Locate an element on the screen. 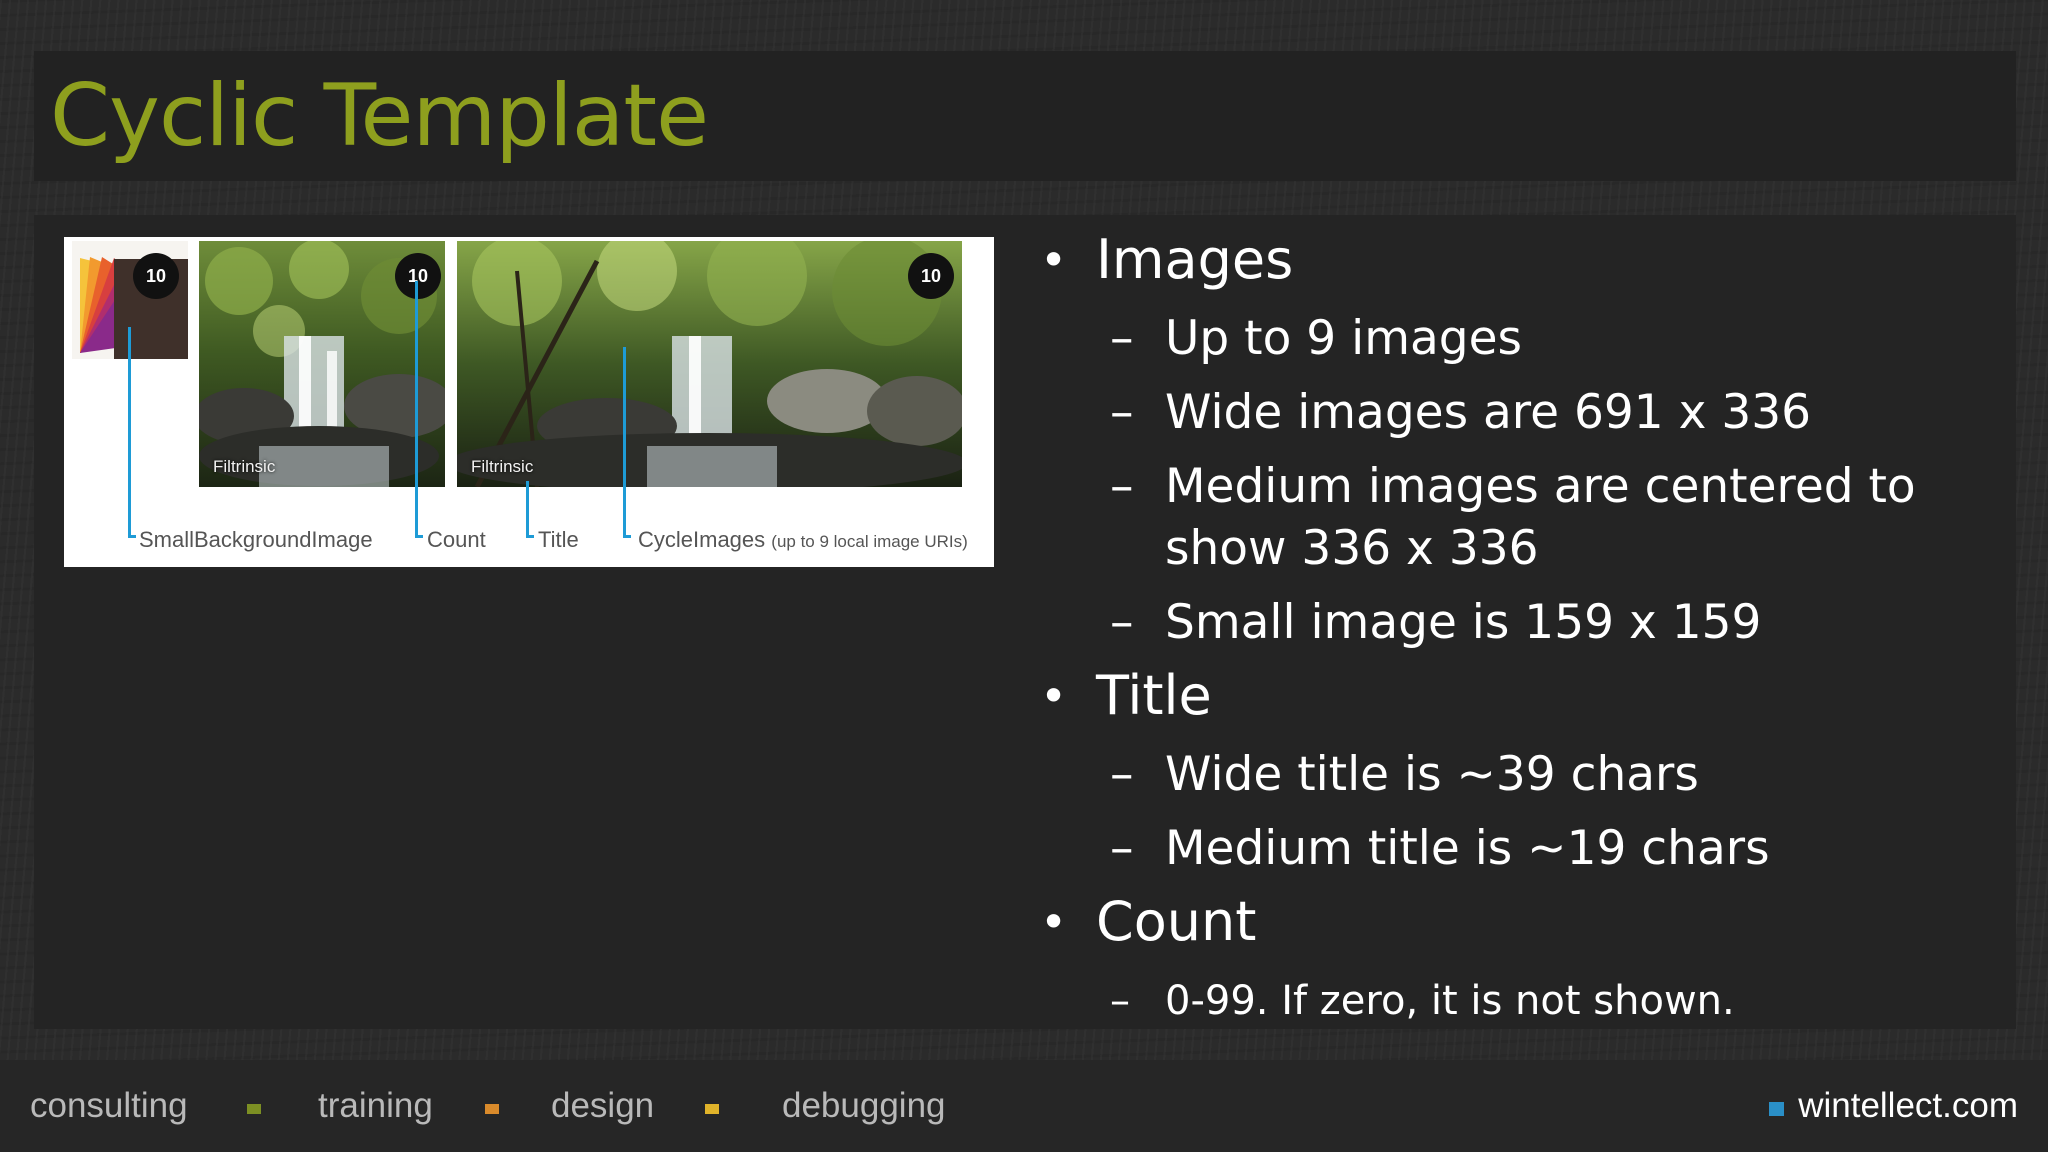  callout-cycle-images: CycleImages (up to 9 local image URIs) is located at coordinates (803, 540).